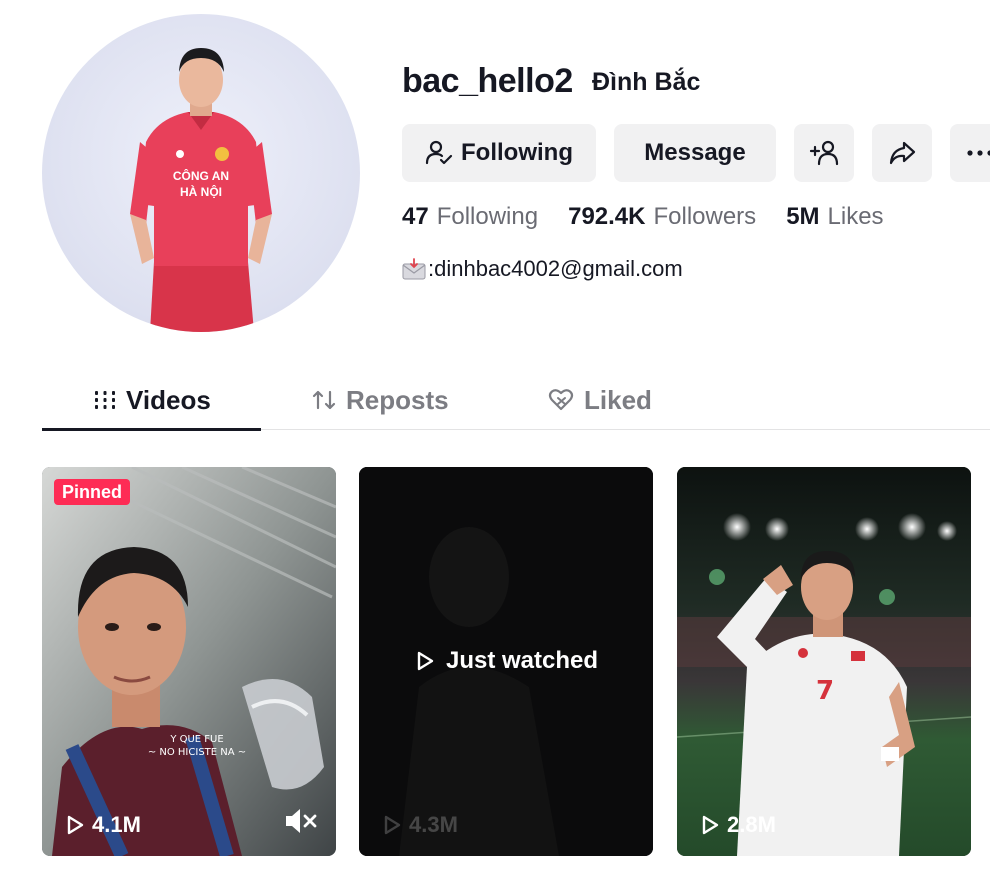 The image size is (990, 874). I want to click on followers-label: Followers, so click(705, 216).